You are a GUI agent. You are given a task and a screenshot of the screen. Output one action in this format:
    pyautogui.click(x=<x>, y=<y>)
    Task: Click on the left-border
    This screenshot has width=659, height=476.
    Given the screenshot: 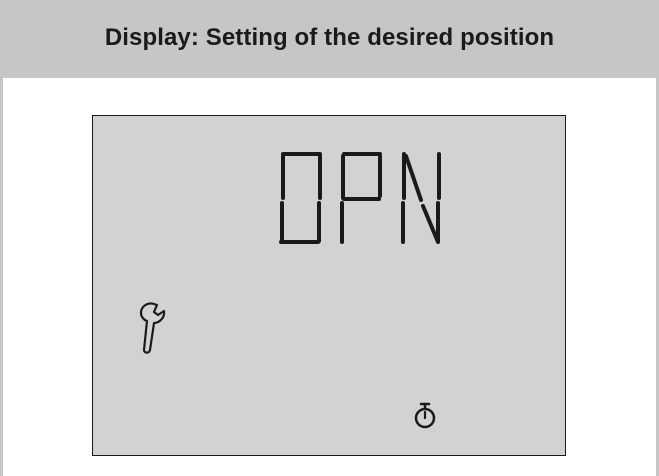 What is the action you would take?
    pyautogui.click(x=1, y=277)
    